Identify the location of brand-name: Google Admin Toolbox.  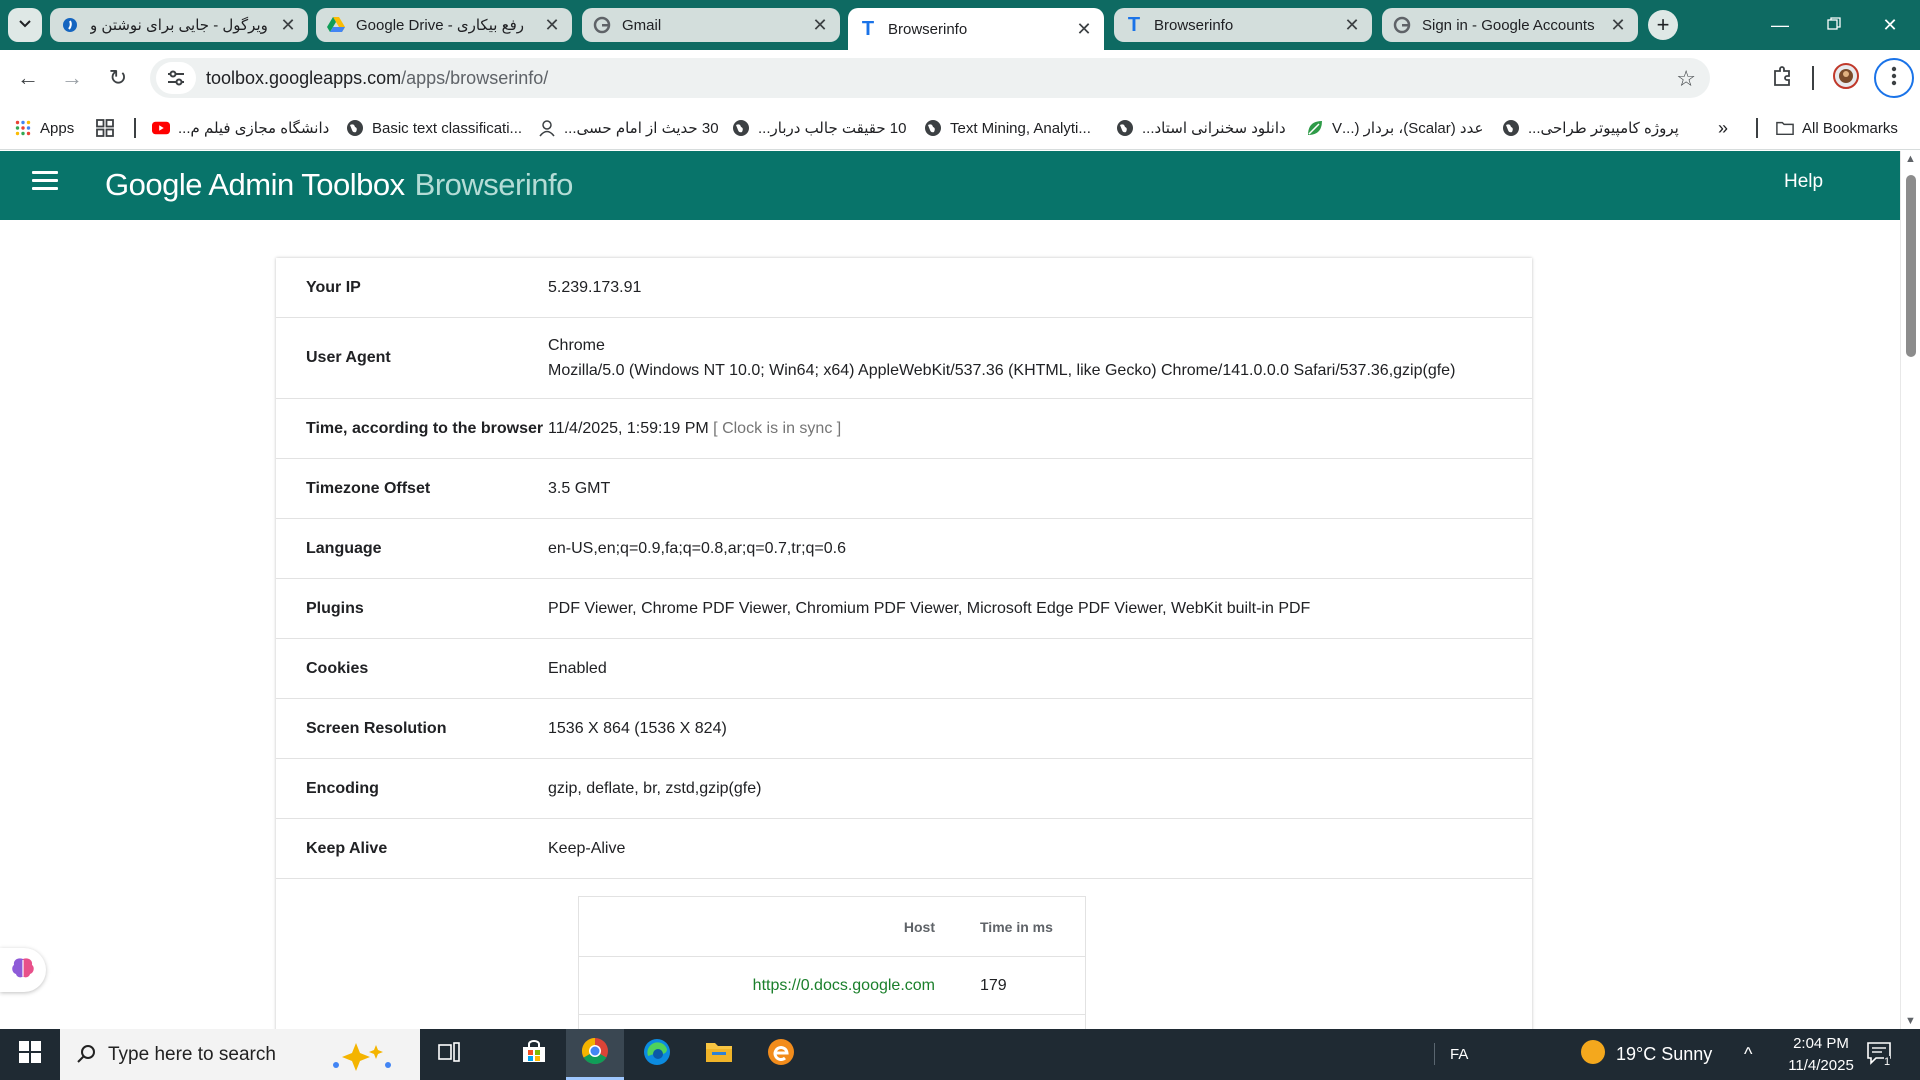
(255, 184).